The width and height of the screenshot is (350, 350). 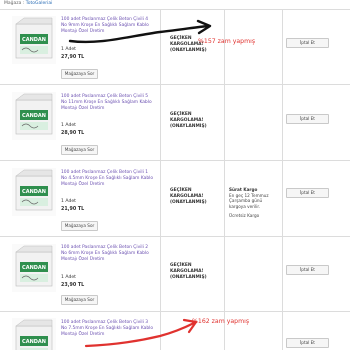 What do you see at coordinates (14, 3) in the screenshot?
I see `store-prefix: Mağaza :` at bounding box center [14, 3].